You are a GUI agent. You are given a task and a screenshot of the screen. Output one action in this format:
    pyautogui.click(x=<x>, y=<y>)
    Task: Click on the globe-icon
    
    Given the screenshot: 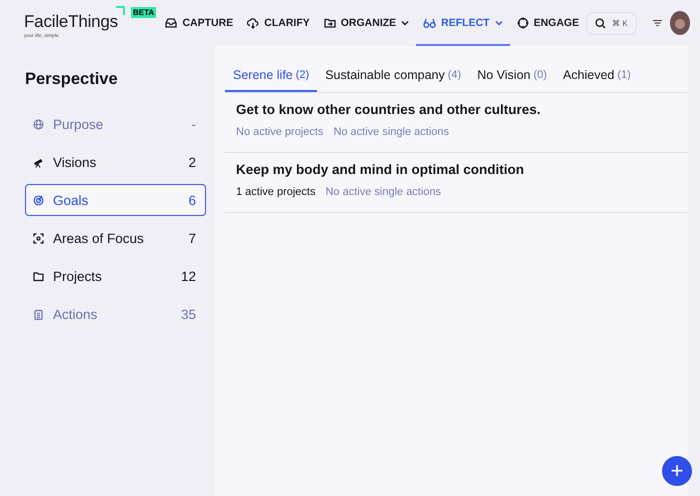 What is the action you would take?
    pyautogui.click(x=38, y=124)
    